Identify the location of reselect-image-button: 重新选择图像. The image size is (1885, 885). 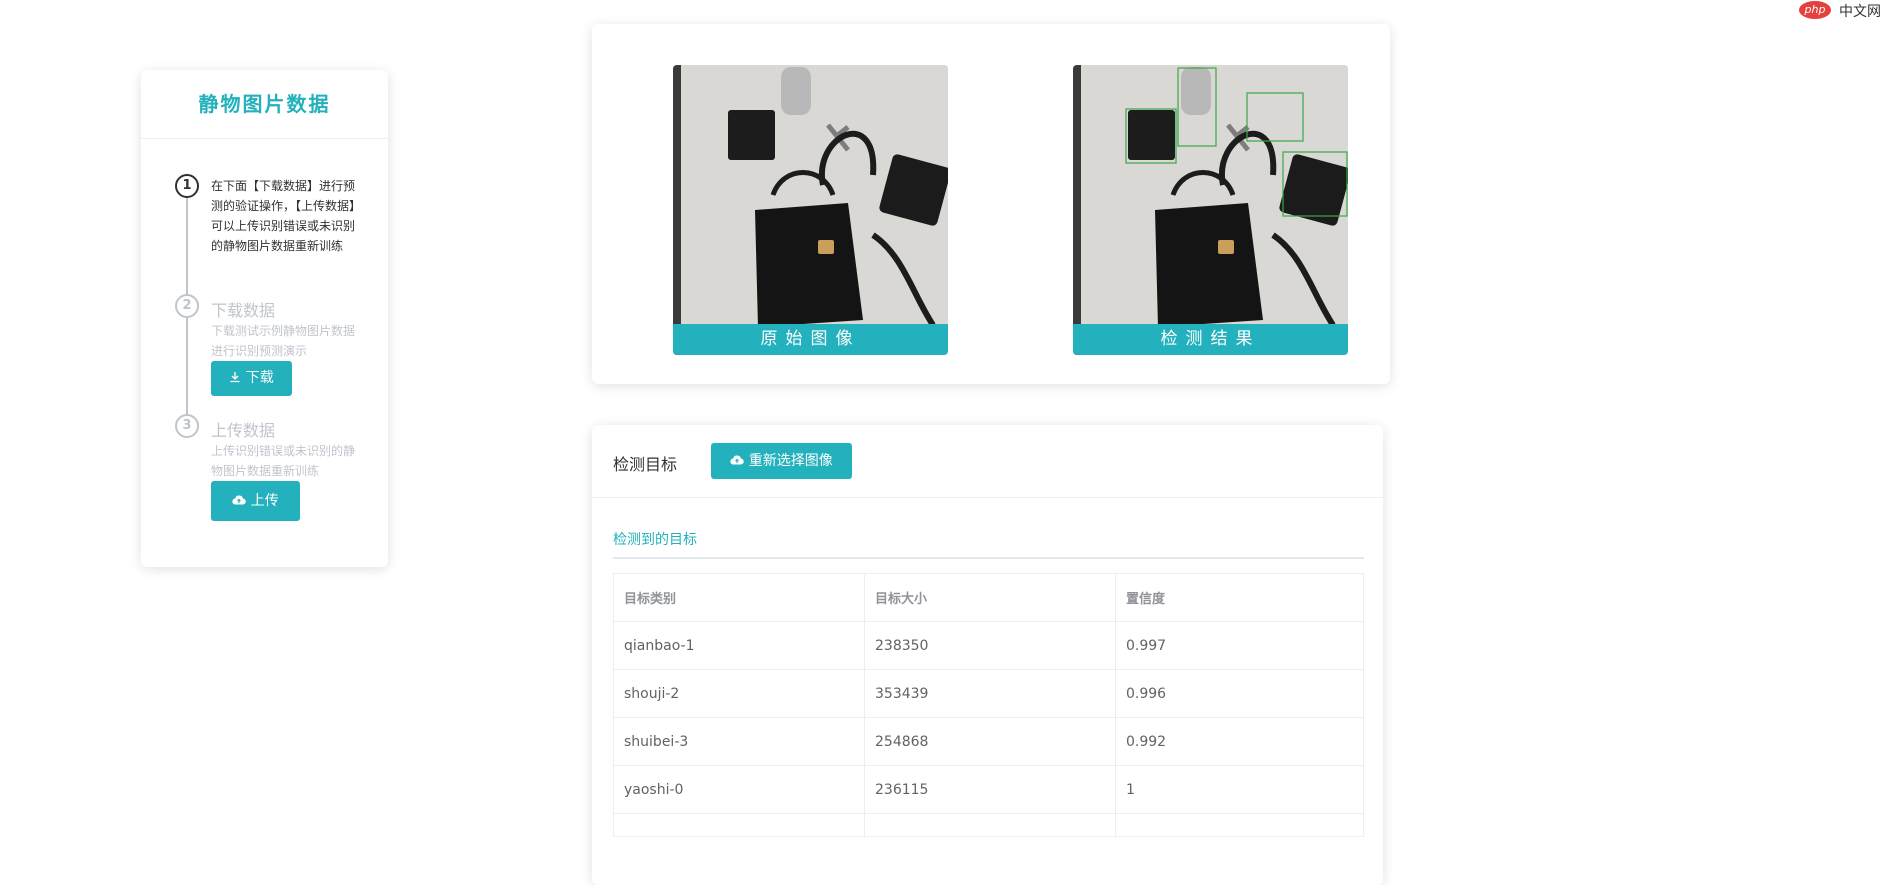
(781, 461).